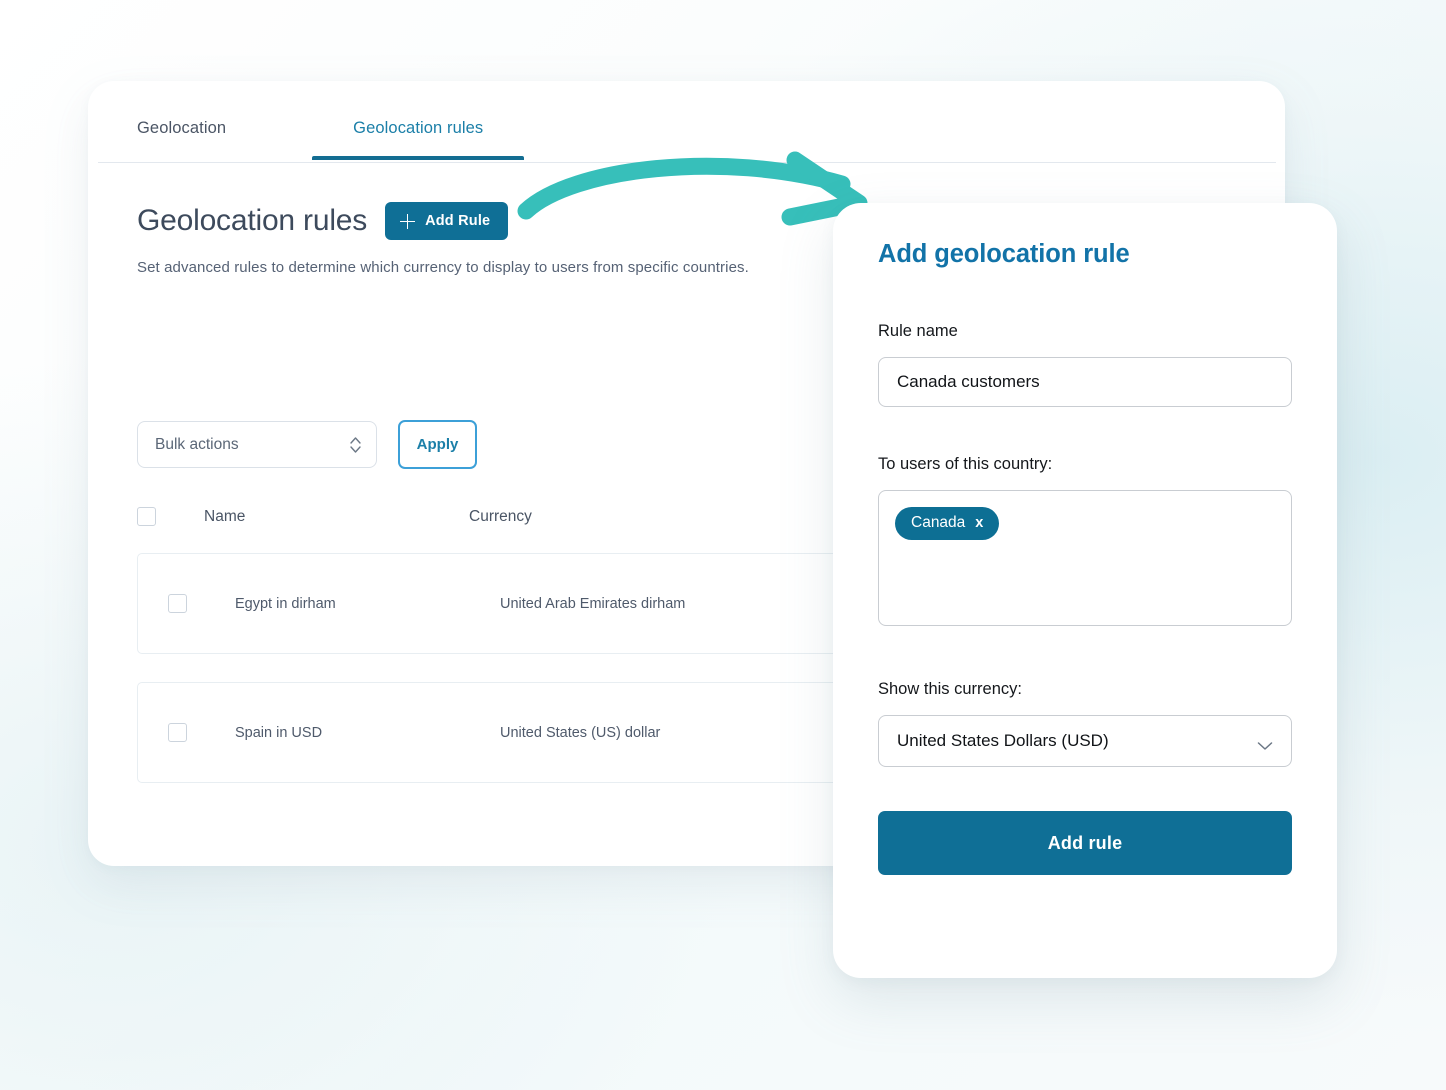 The height and width of the screenshot is (1090, 1446). What do you see at coordinates (687, 162) in the screenshot?
I see `tab-divider` at bounding box center [687, 162].